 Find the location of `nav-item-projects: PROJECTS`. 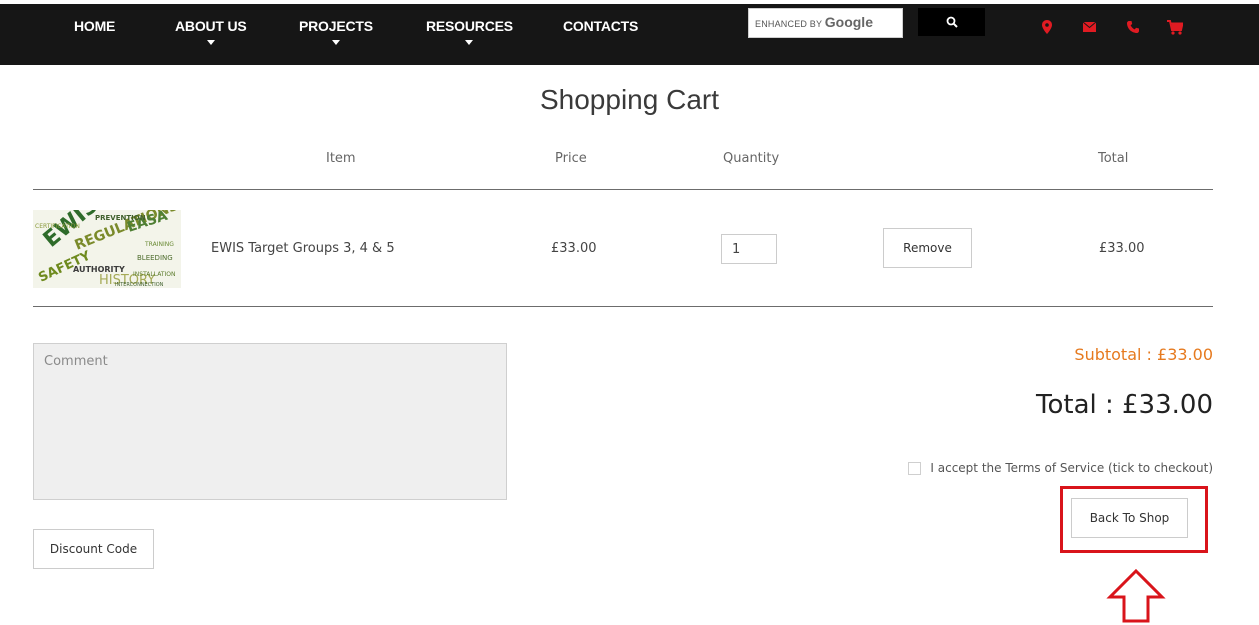

nav-item-projects: PROJECTS is located at coordinates (336, 31).